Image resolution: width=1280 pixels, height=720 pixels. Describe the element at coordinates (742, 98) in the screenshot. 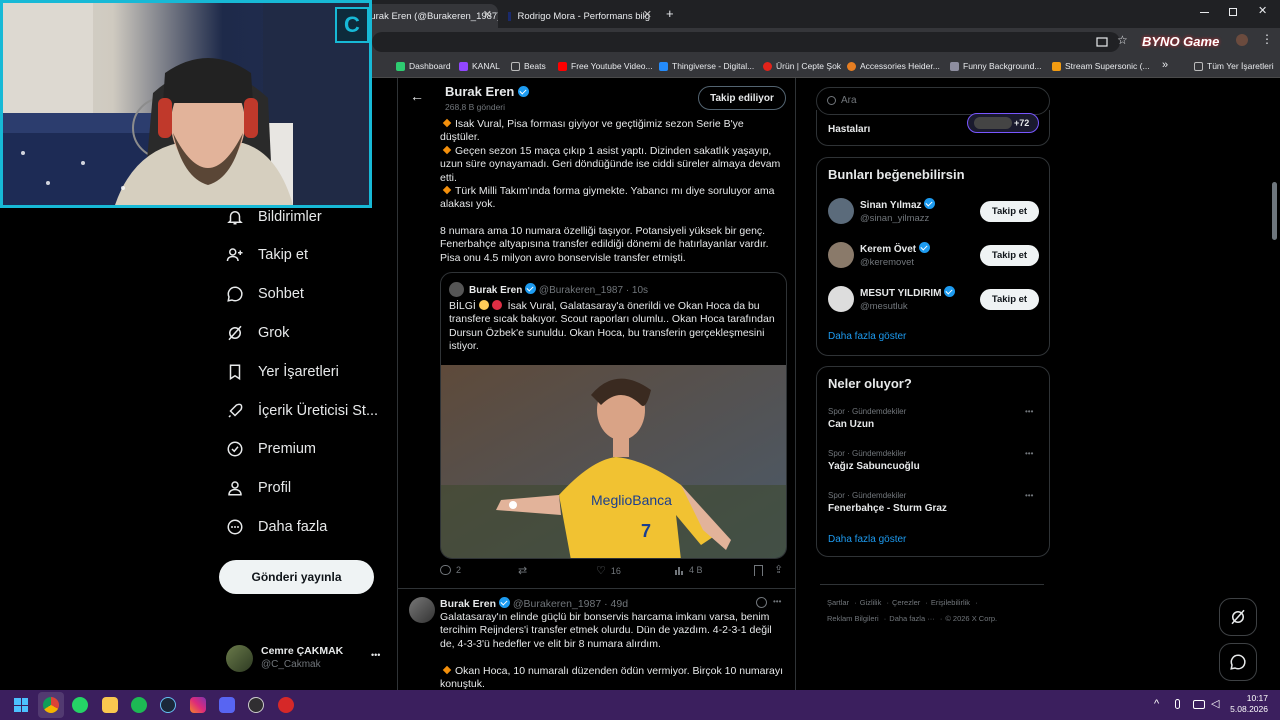

I see `following-button: Takip ediliyor` at that location.